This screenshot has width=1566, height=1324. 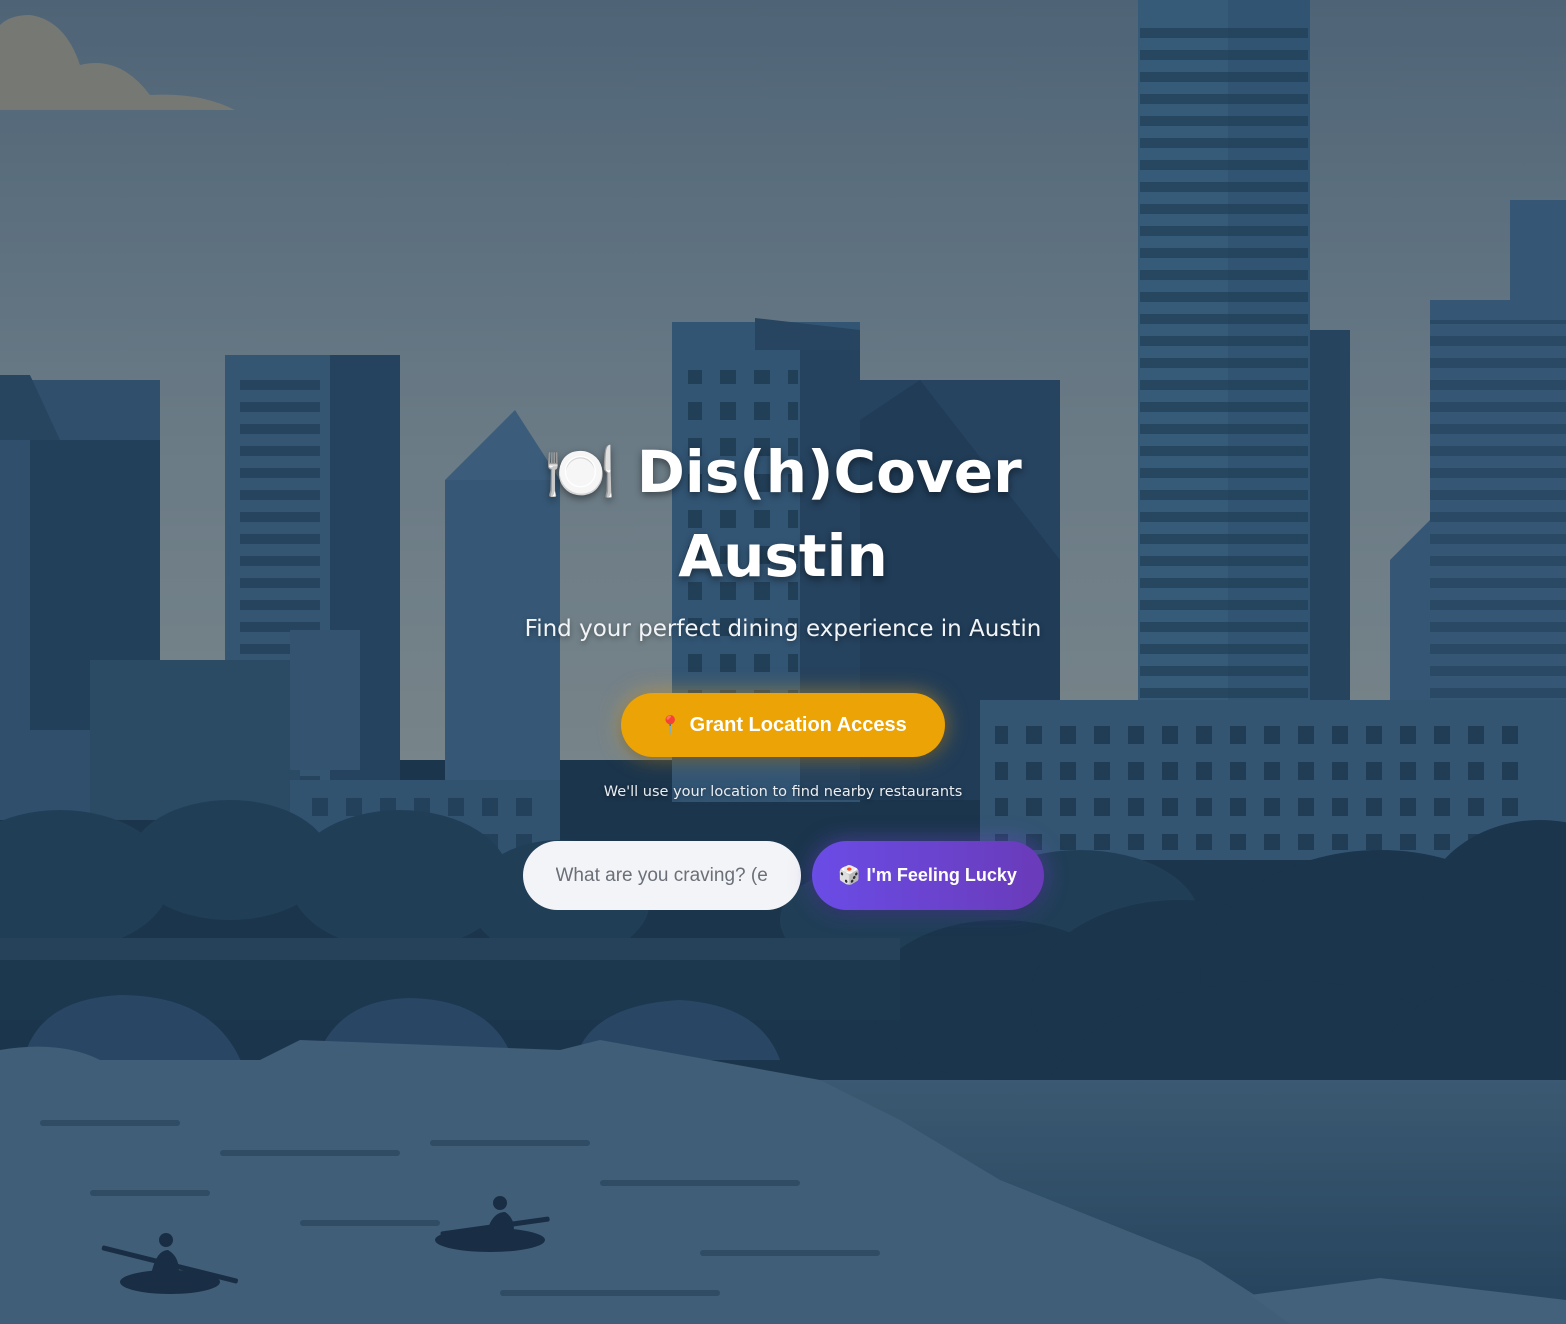 I want to click on feeling-lucky-button: 🎲 I'm Feeling Lucky, so click(x=927, y=875).